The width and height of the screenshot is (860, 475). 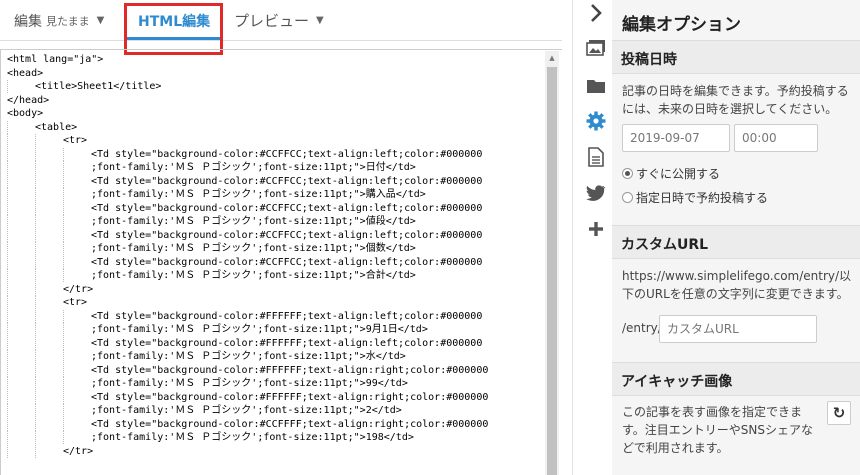 What do you see at coordinates (596, 86) in the screenshot?
I see `folder-icon` at bounding box center [596, 86].